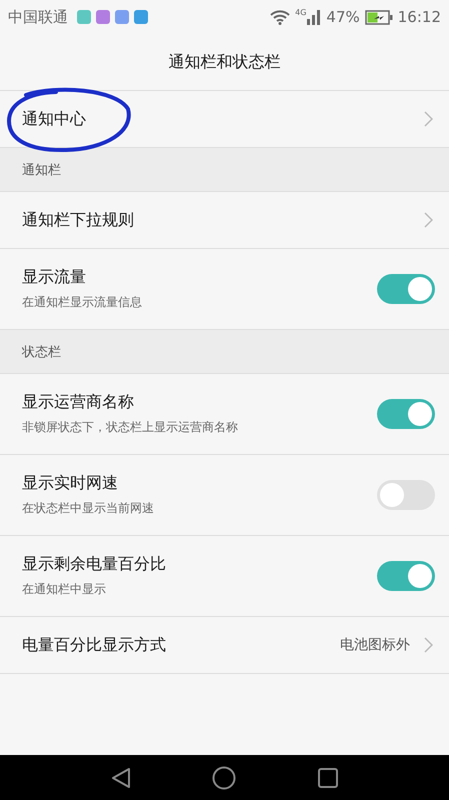 The height and width of the screenshot is (800, 449). I want to click on setting-label: 显示实时网速, so click(70, 483).